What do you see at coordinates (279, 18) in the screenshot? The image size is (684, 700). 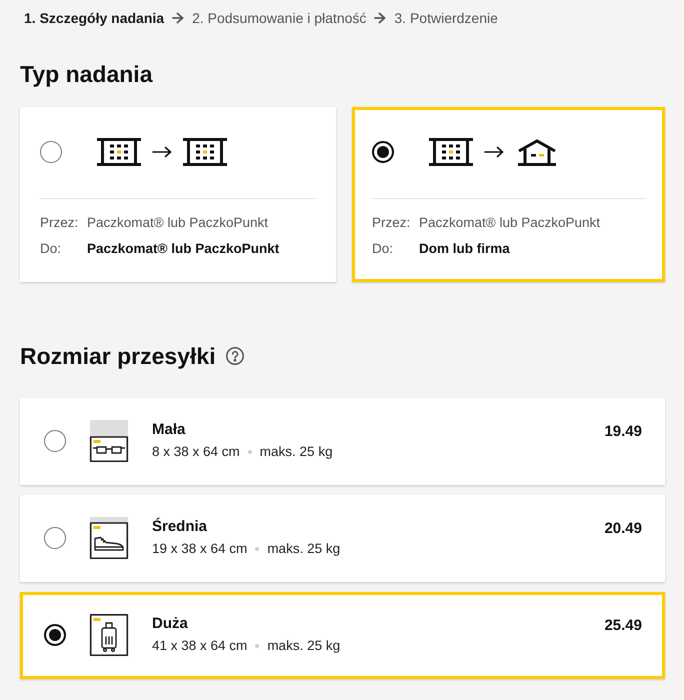 I see `step-link: 2. Podsumowanie i płatność` at bounding box center [279, 18].